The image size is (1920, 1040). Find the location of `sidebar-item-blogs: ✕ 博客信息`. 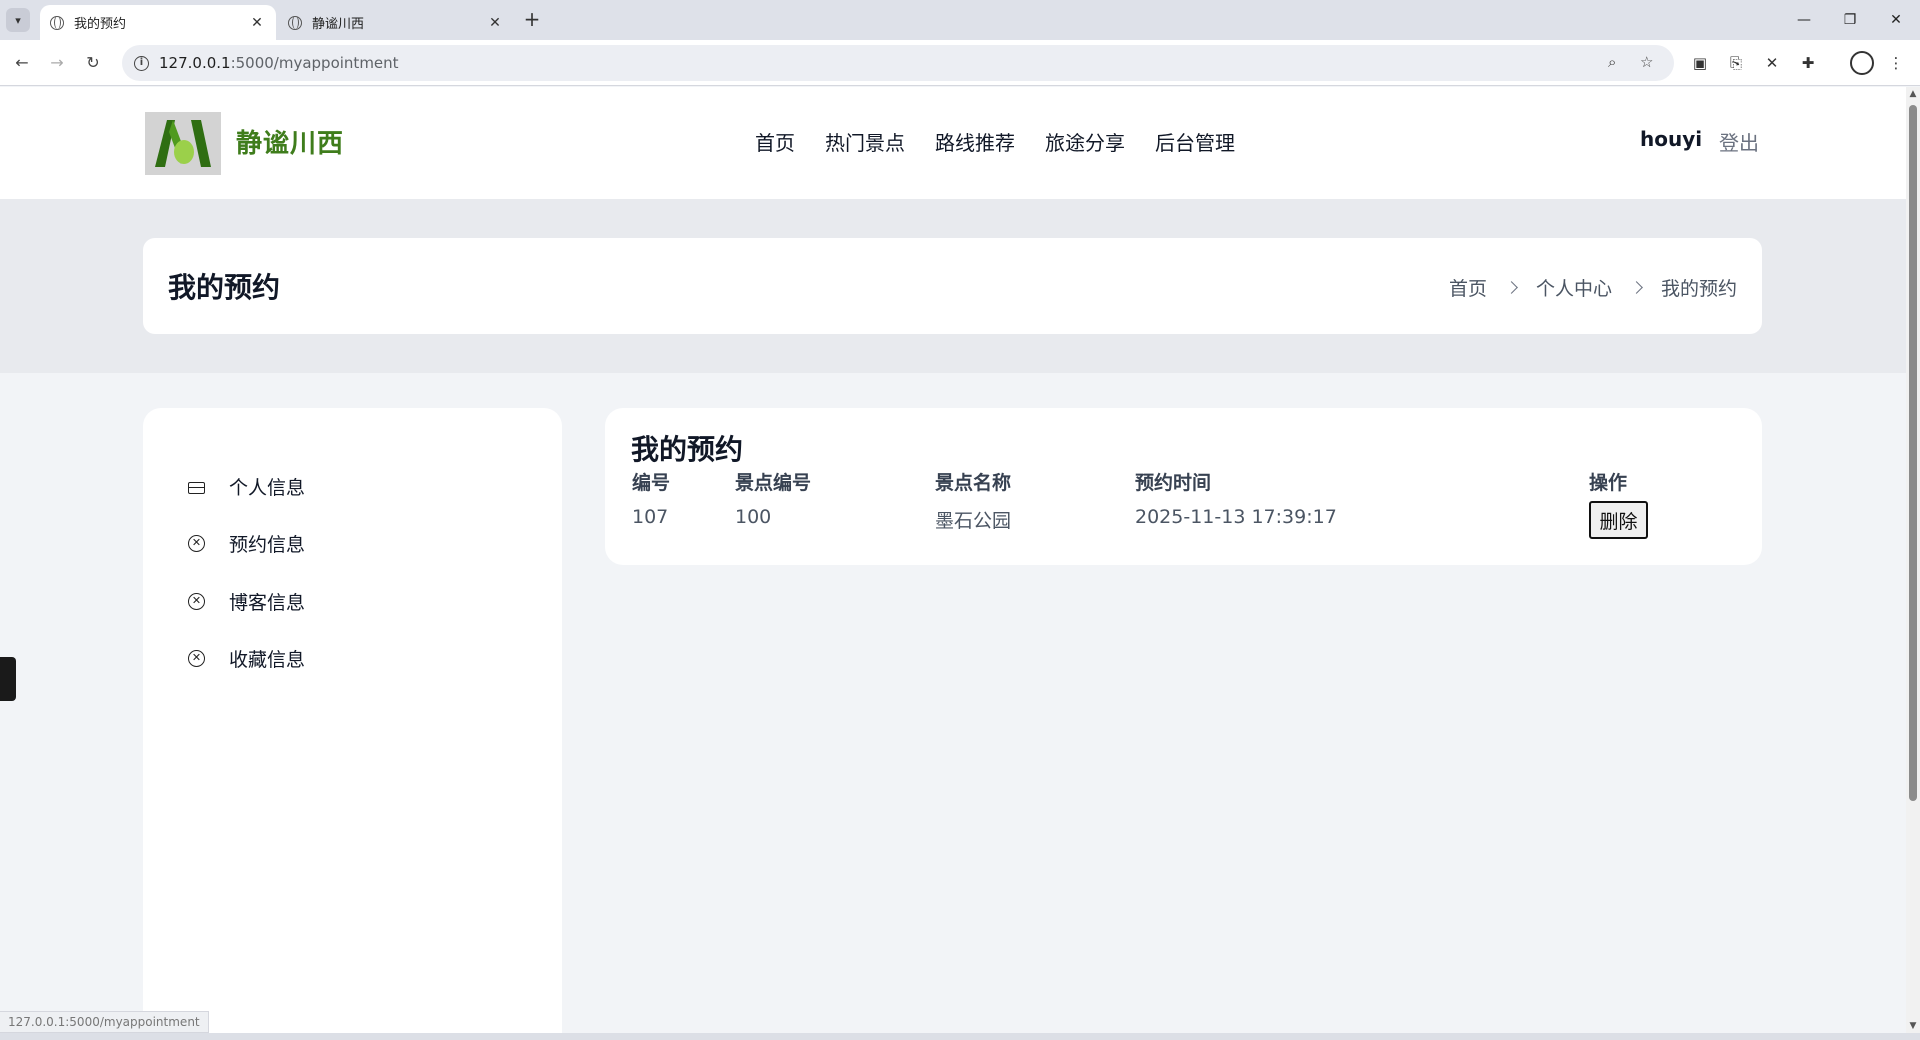

sidebar-item-blogs: ✕ 博客信息 is located at coordinates (246, 601).